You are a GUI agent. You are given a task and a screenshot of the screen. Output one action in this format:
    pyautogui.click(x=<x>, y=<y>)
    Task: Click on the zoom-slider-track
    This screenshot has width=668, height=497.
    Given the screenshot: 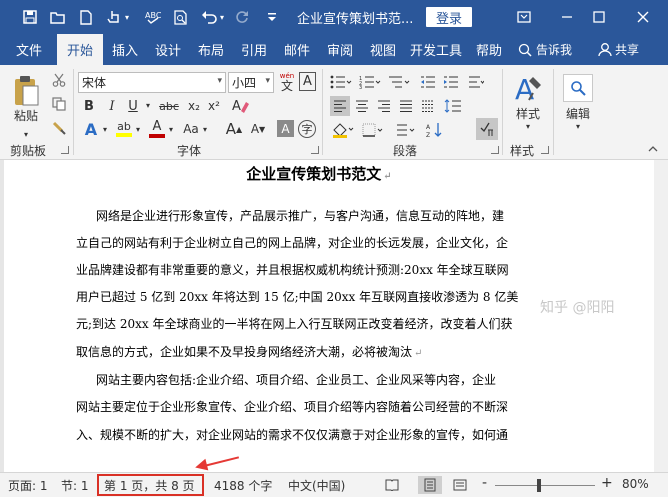 What is the action you would take?
    pyautogui.click(x=545, y=485)
    